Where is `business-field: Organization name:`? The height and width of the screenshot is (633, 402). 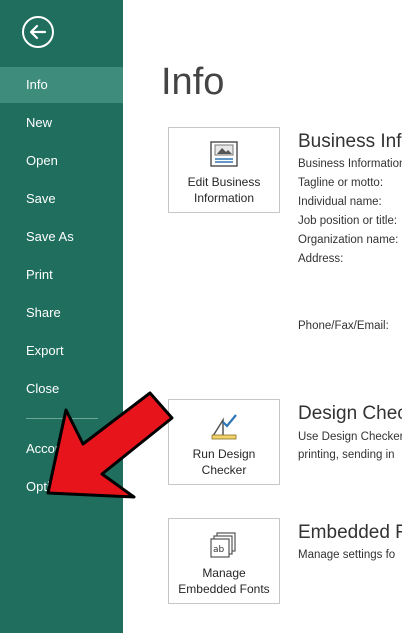 business-field: Organization name: is located at coordinates (348, 240).